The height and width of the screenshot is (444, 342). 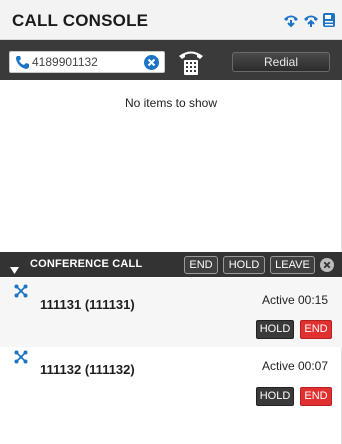 What do you see at coordinates (294, 300) in the screenshot?
I see `participant-status: Active 00:15` at bounding box center [294, 300].